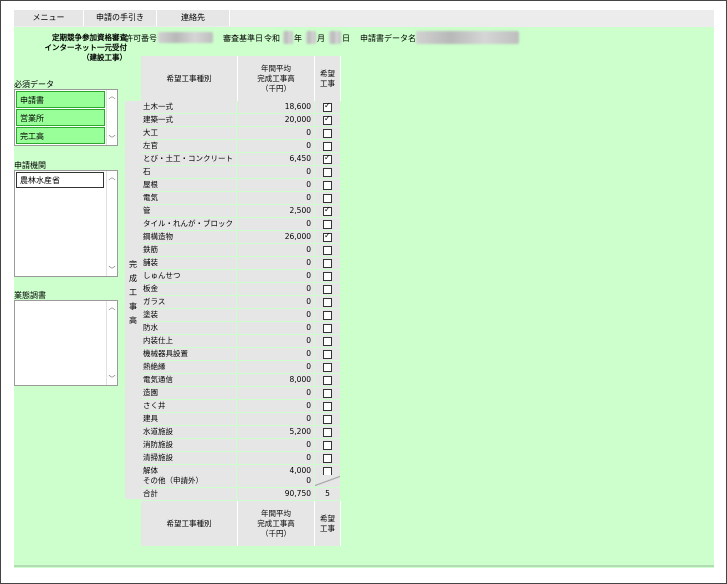  What do you see at coordinates (275, 237) in the screenshot?
I see `row-value: 26,000` at bounding box center [275, 237].